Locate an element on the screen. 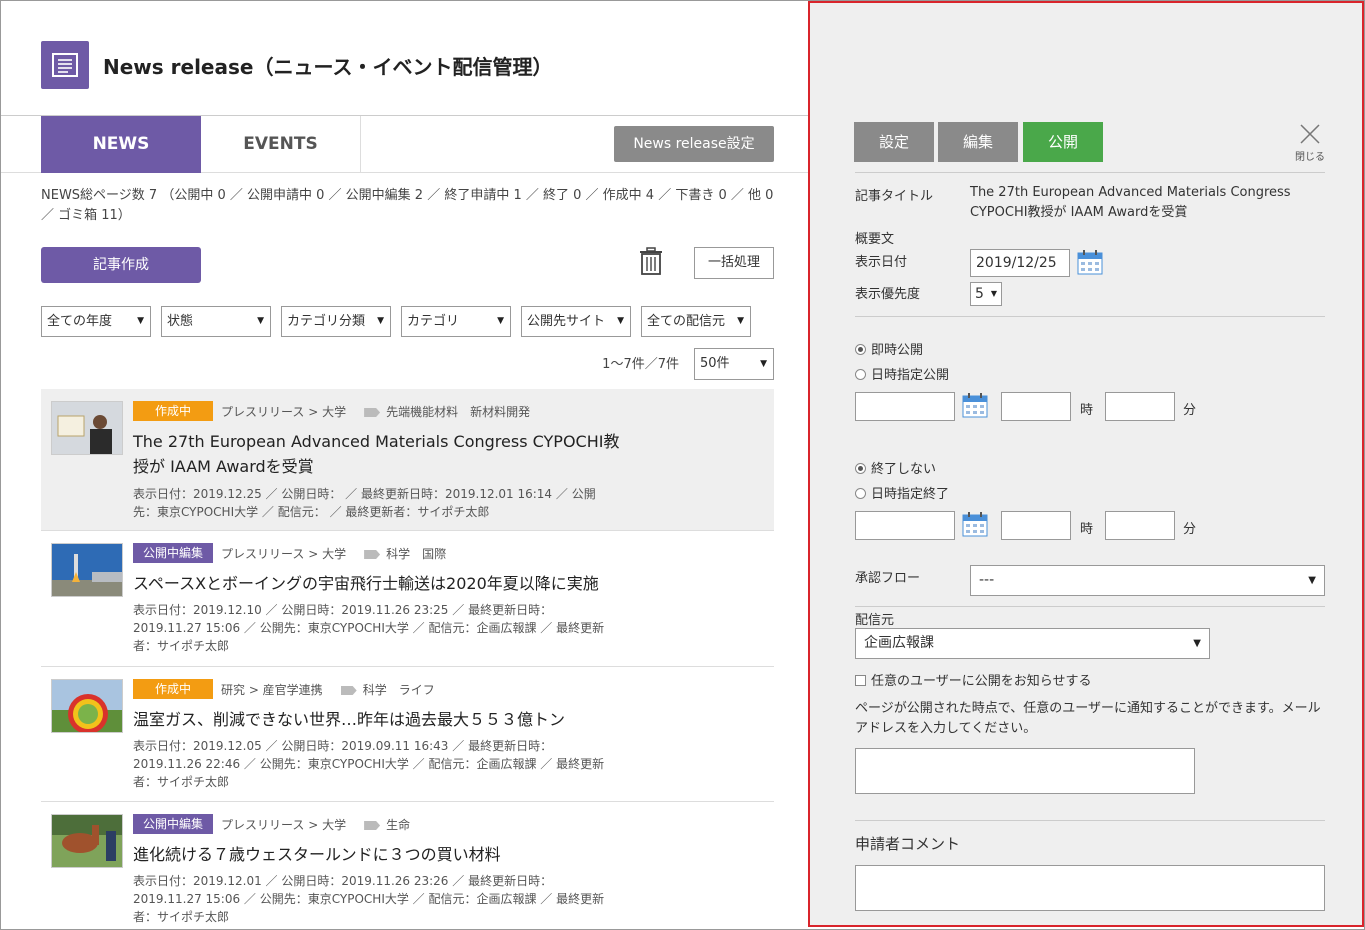 This screenshot has width=1365, height=930. approval-flow-value: --- is located at coordinates (987, 580).